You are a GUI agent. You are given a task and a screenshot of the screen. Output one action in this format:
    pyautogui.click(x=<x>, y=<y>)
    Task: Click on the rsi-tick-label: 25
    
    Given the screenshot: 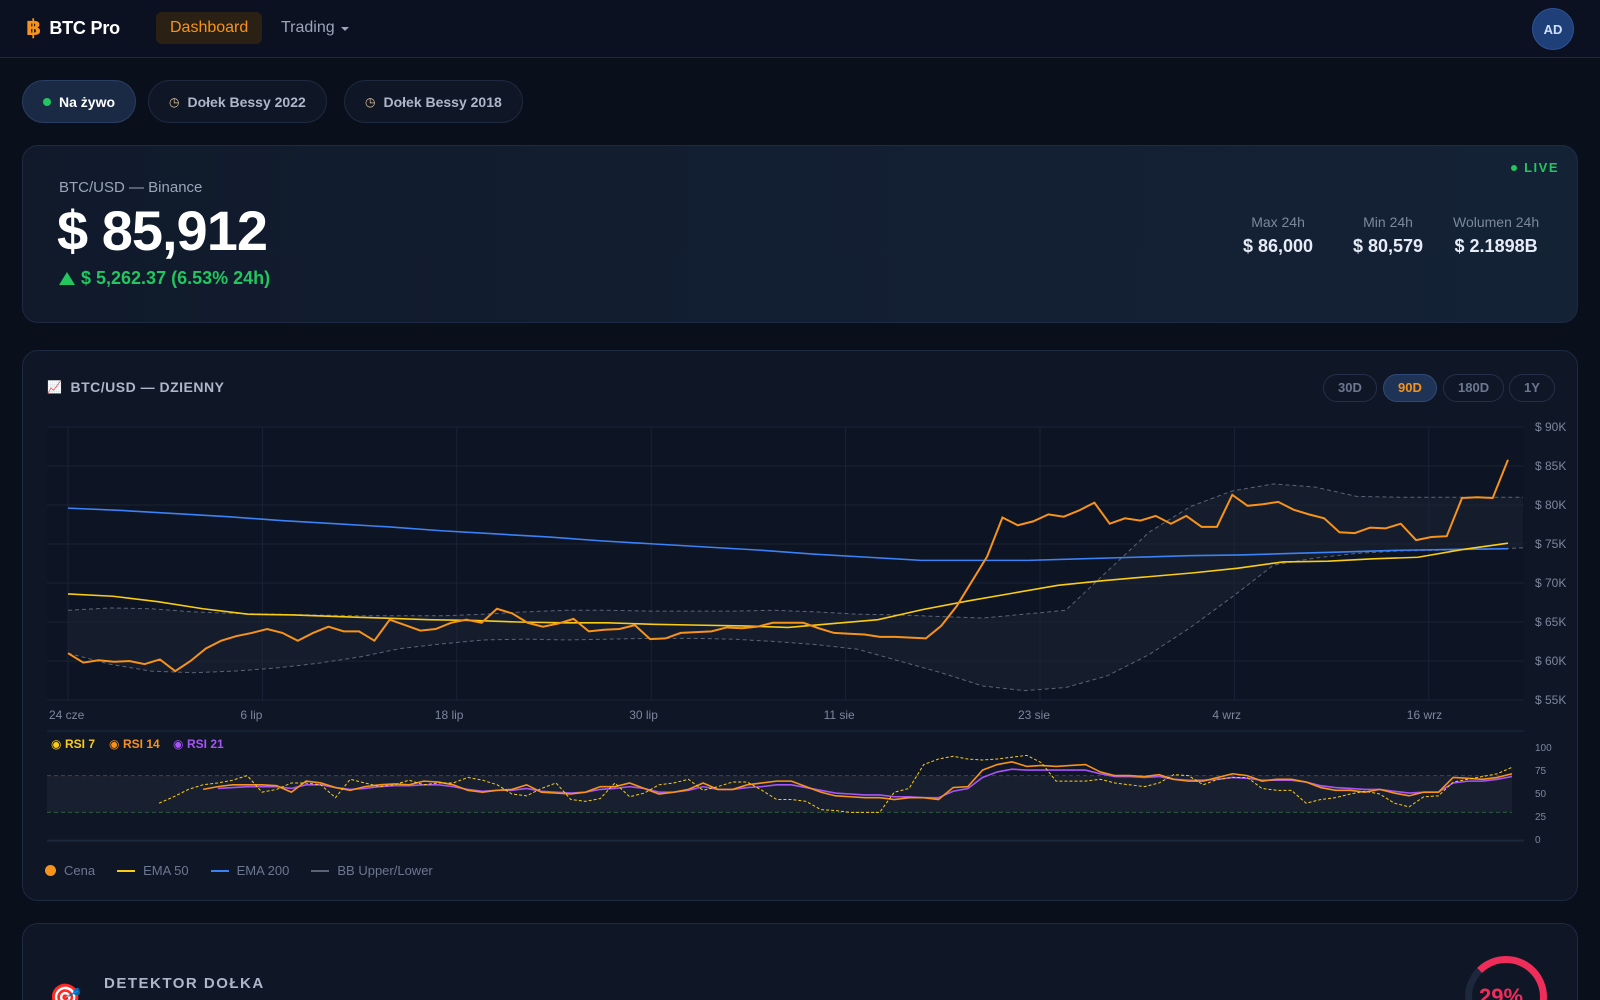 What is the action you would take?
    pyautogui.click(x=1541, y=817)
    